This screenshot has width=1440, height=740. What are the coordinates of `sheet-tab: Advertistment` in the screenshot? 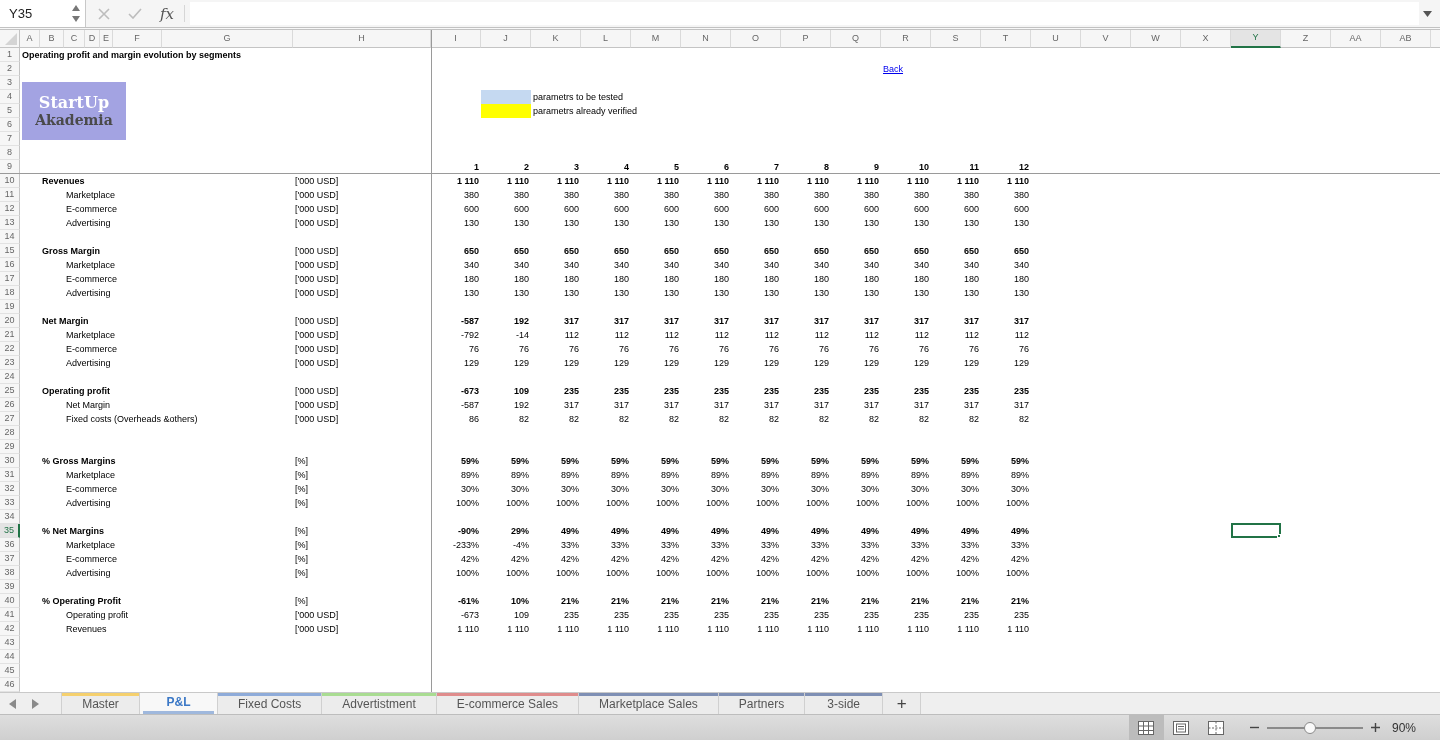 It's located at (379, 703).